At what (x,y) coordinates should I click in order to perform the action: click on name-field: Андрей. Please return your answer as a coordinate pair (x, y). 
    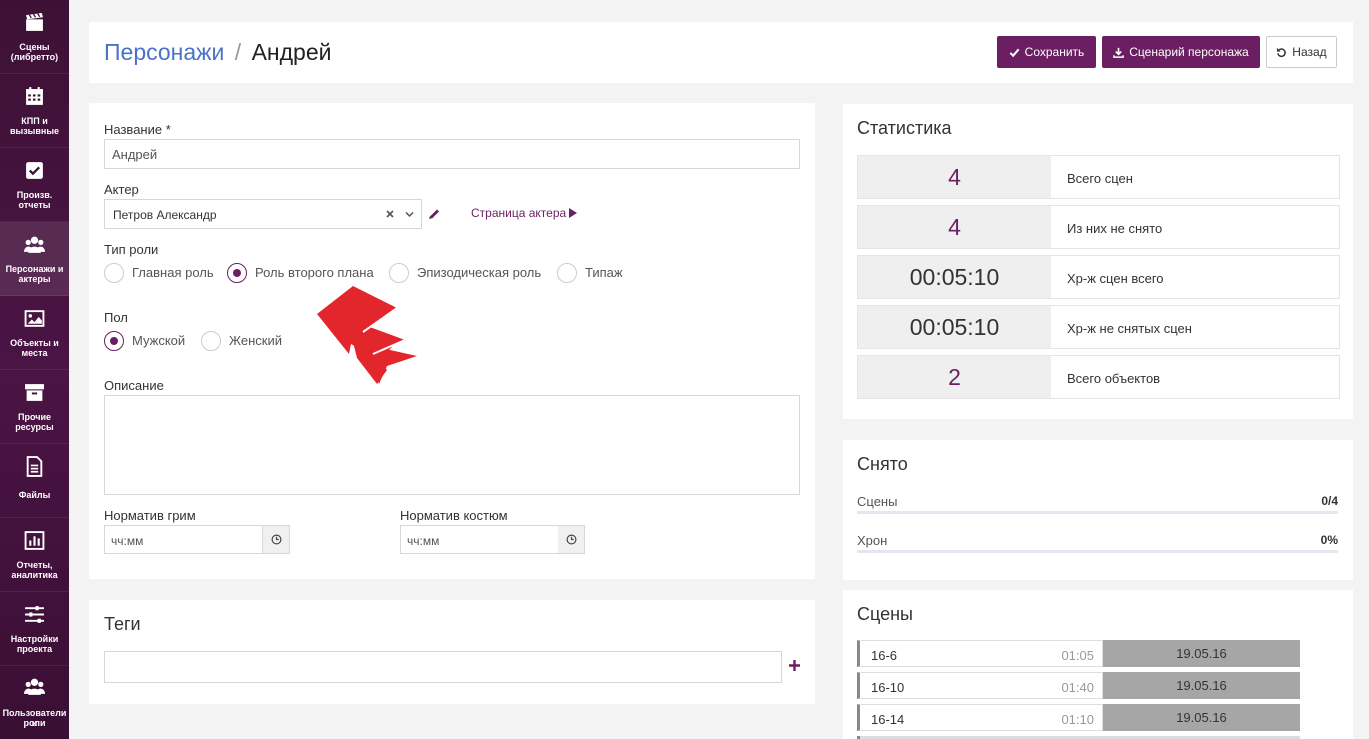
    Looking at the image, I should click on (452, 154).